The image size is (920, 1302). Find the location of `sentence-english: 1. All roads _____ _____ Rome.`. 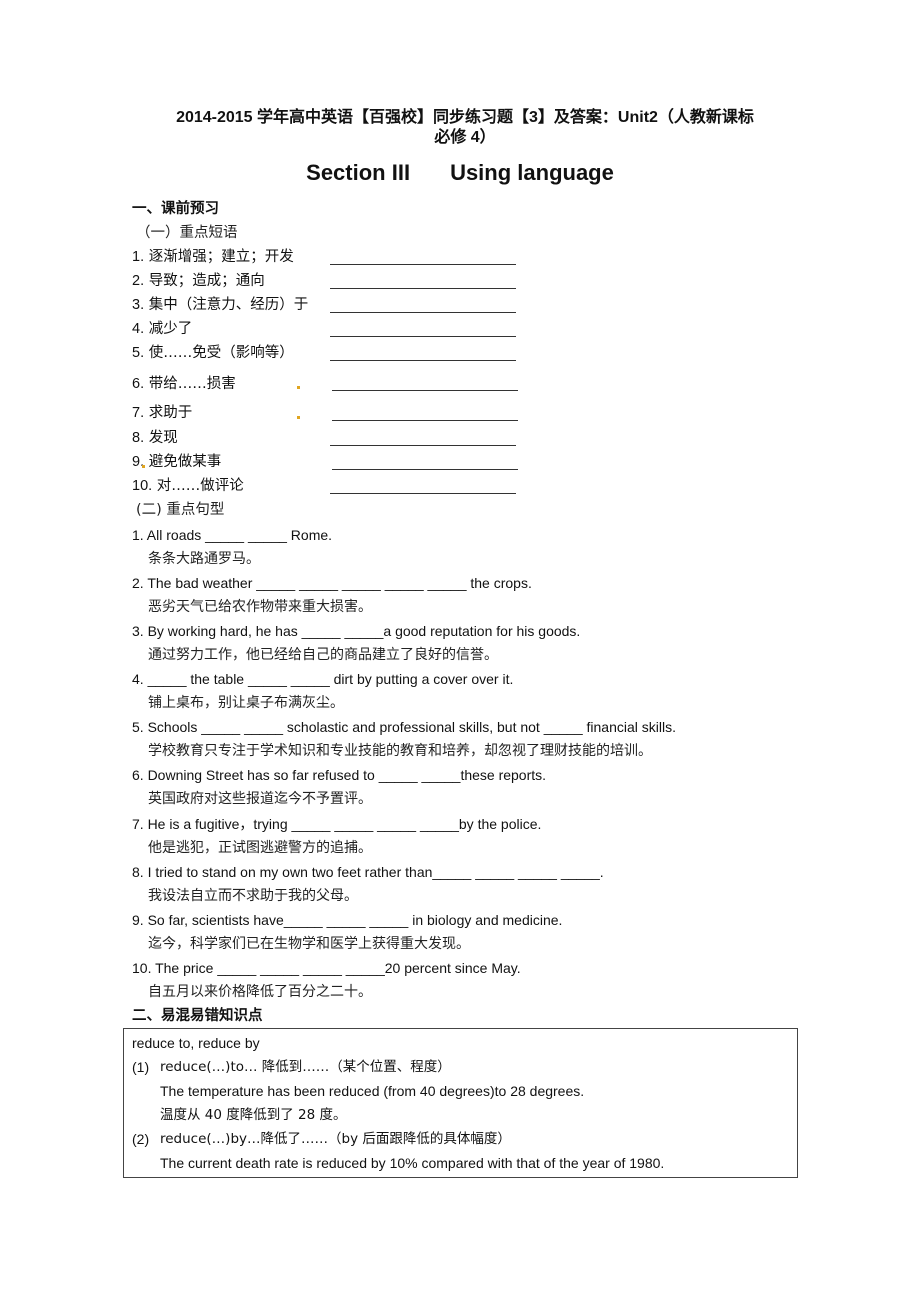

sentence-english: 1. All roads _____ _____ Rome. is located at coordinates (232, 535).